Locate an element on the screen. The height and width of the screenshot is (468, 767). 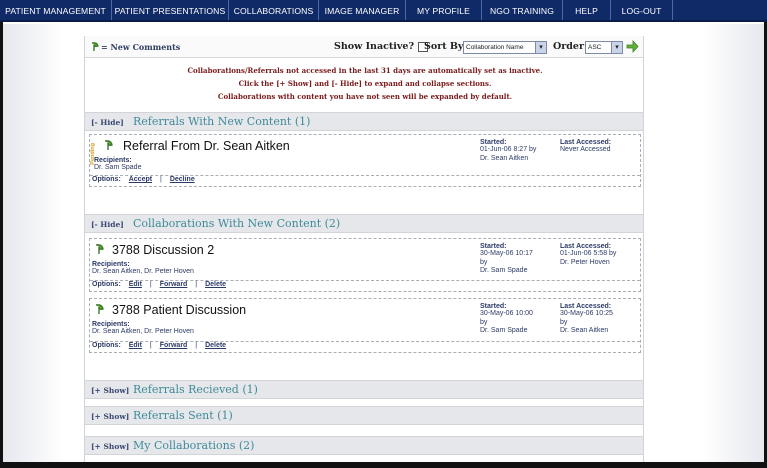
accessed-block: Last Accessed: Never Accessed is located at coordinates (585, 147).